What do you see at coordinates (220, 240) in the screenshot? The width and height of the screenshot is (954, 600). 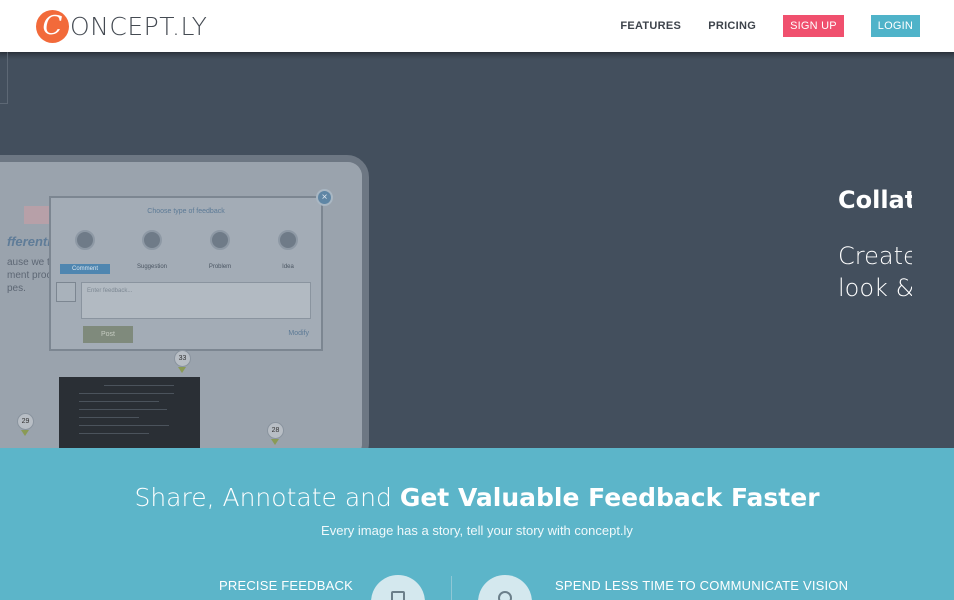 I see `no-entry-icon` at bounding box center [220, 240].